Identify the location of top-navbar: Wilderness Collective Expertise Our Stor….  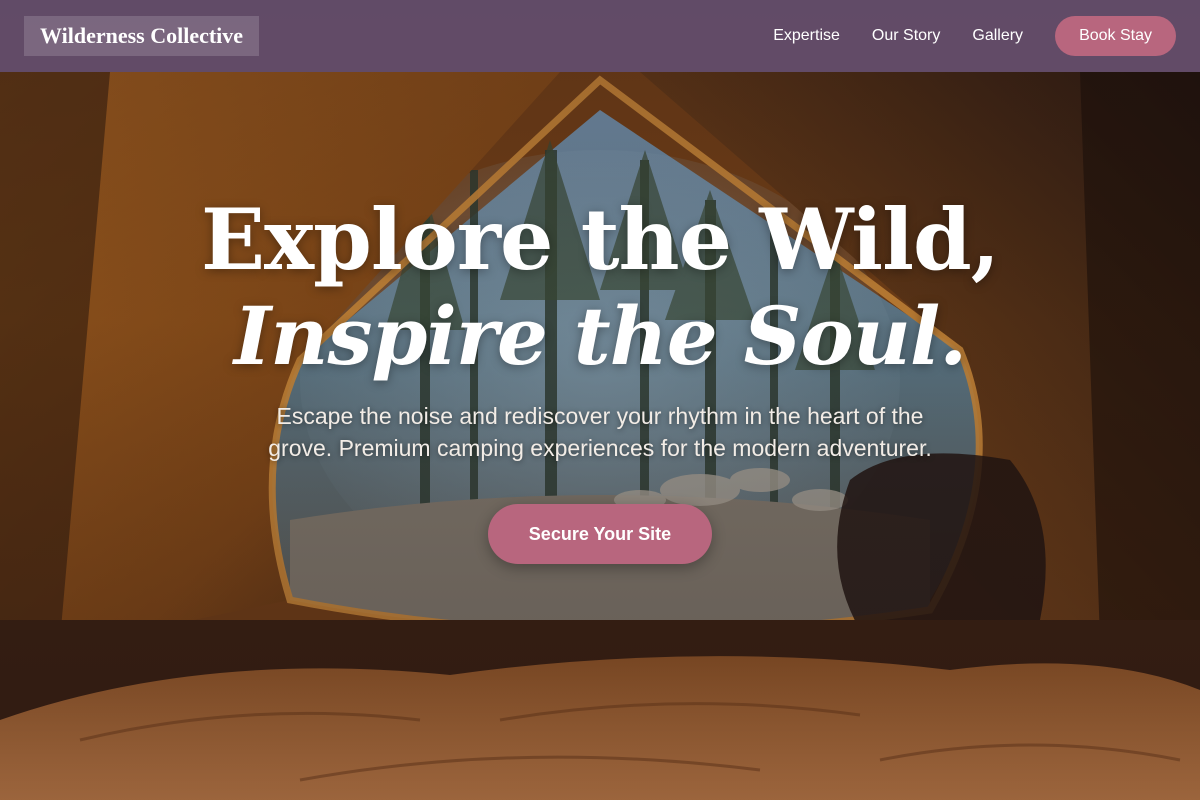
(600, 36).